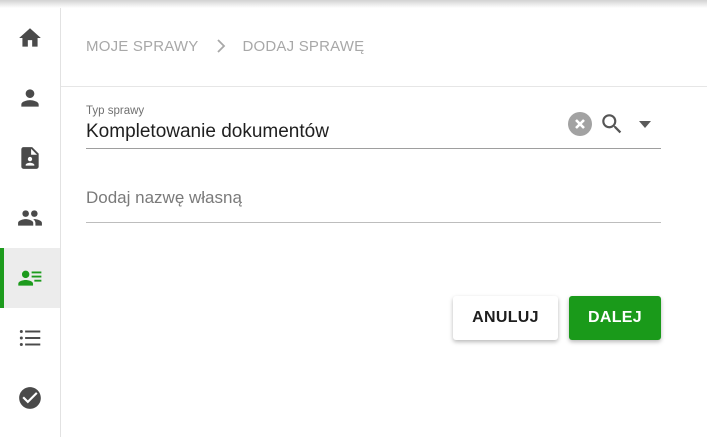 This screenshot has height=437, width=707. What do you see at coordinates (142, 46) in the screenshot?
I see `breadcrumb-my-cases: MOJE SPRAWY` at bounding box center [142, 46].